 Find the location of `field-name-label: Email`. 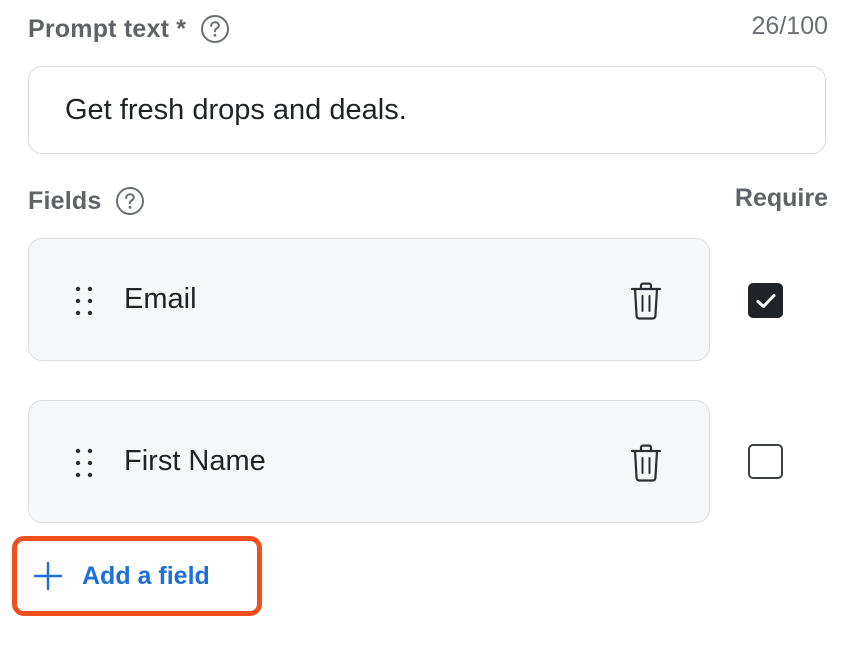

field-name-label: Email is located at coordinates (160, 299).